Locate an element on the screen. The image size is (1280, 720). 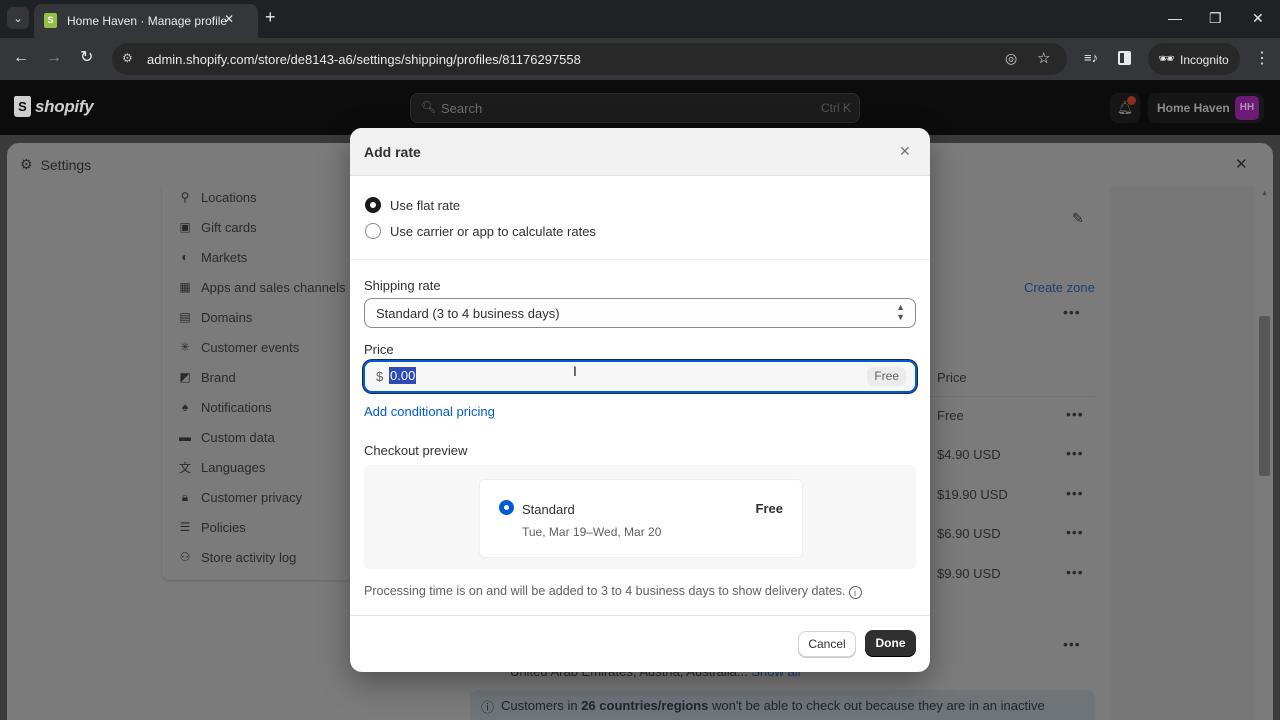
sidebar-item-store-activity-log: ⚇ Store activity log is located at coordinates (237, 557).